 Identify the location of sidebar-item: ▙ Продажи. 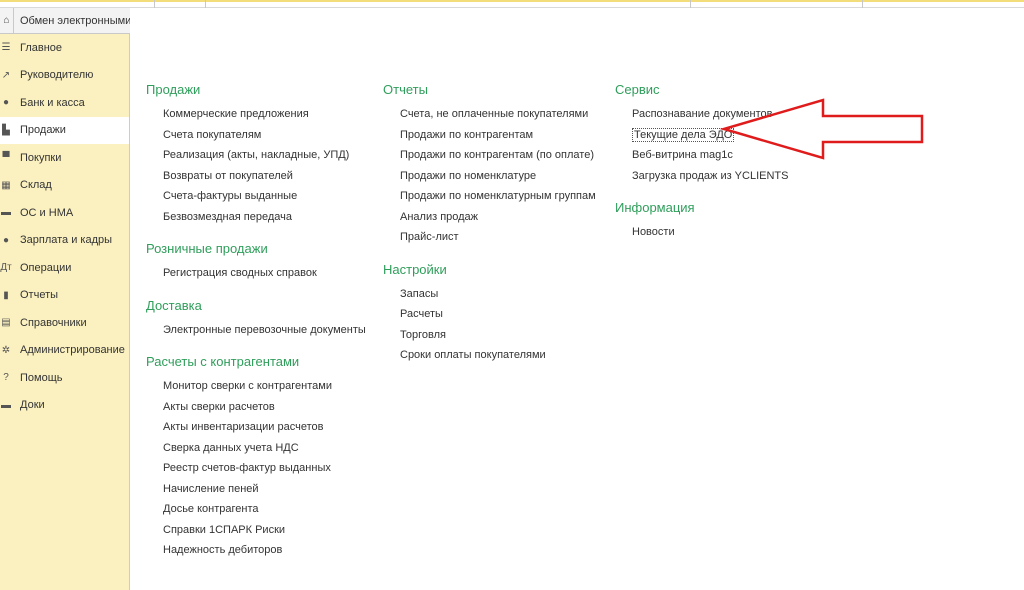
(64, 130).